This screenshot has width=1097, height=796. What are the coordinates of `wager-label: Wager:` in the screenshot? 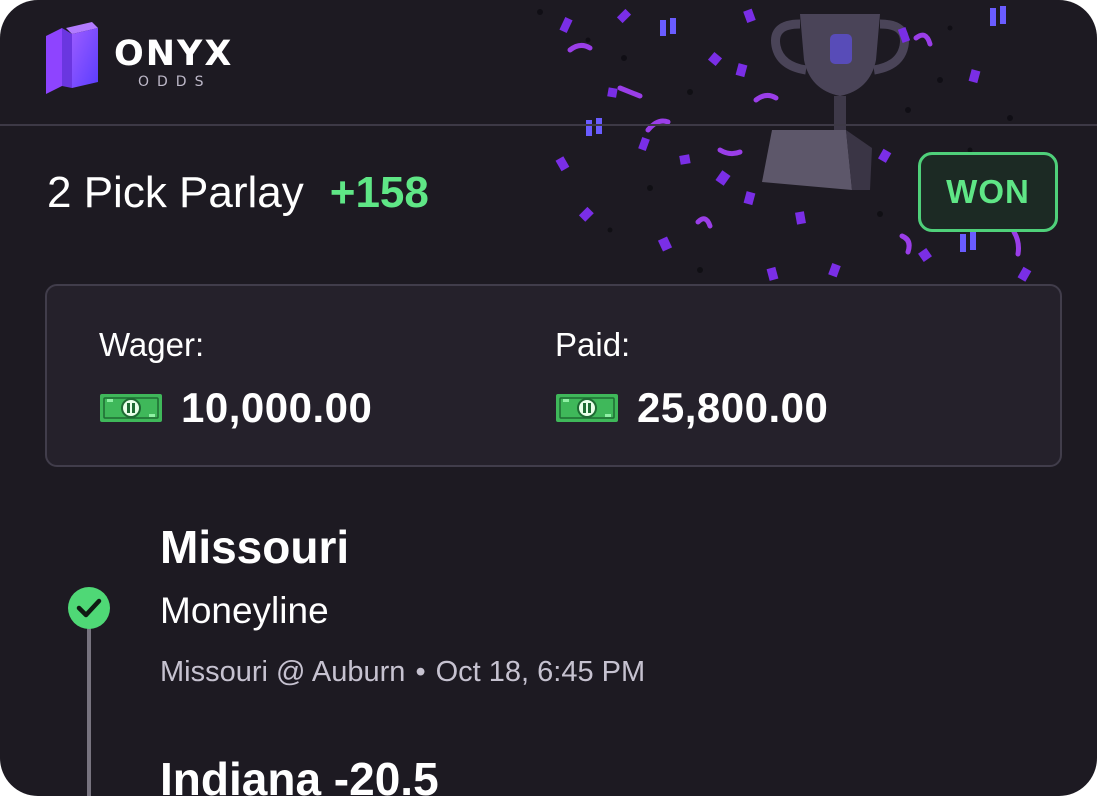 It's located at (152, 344).